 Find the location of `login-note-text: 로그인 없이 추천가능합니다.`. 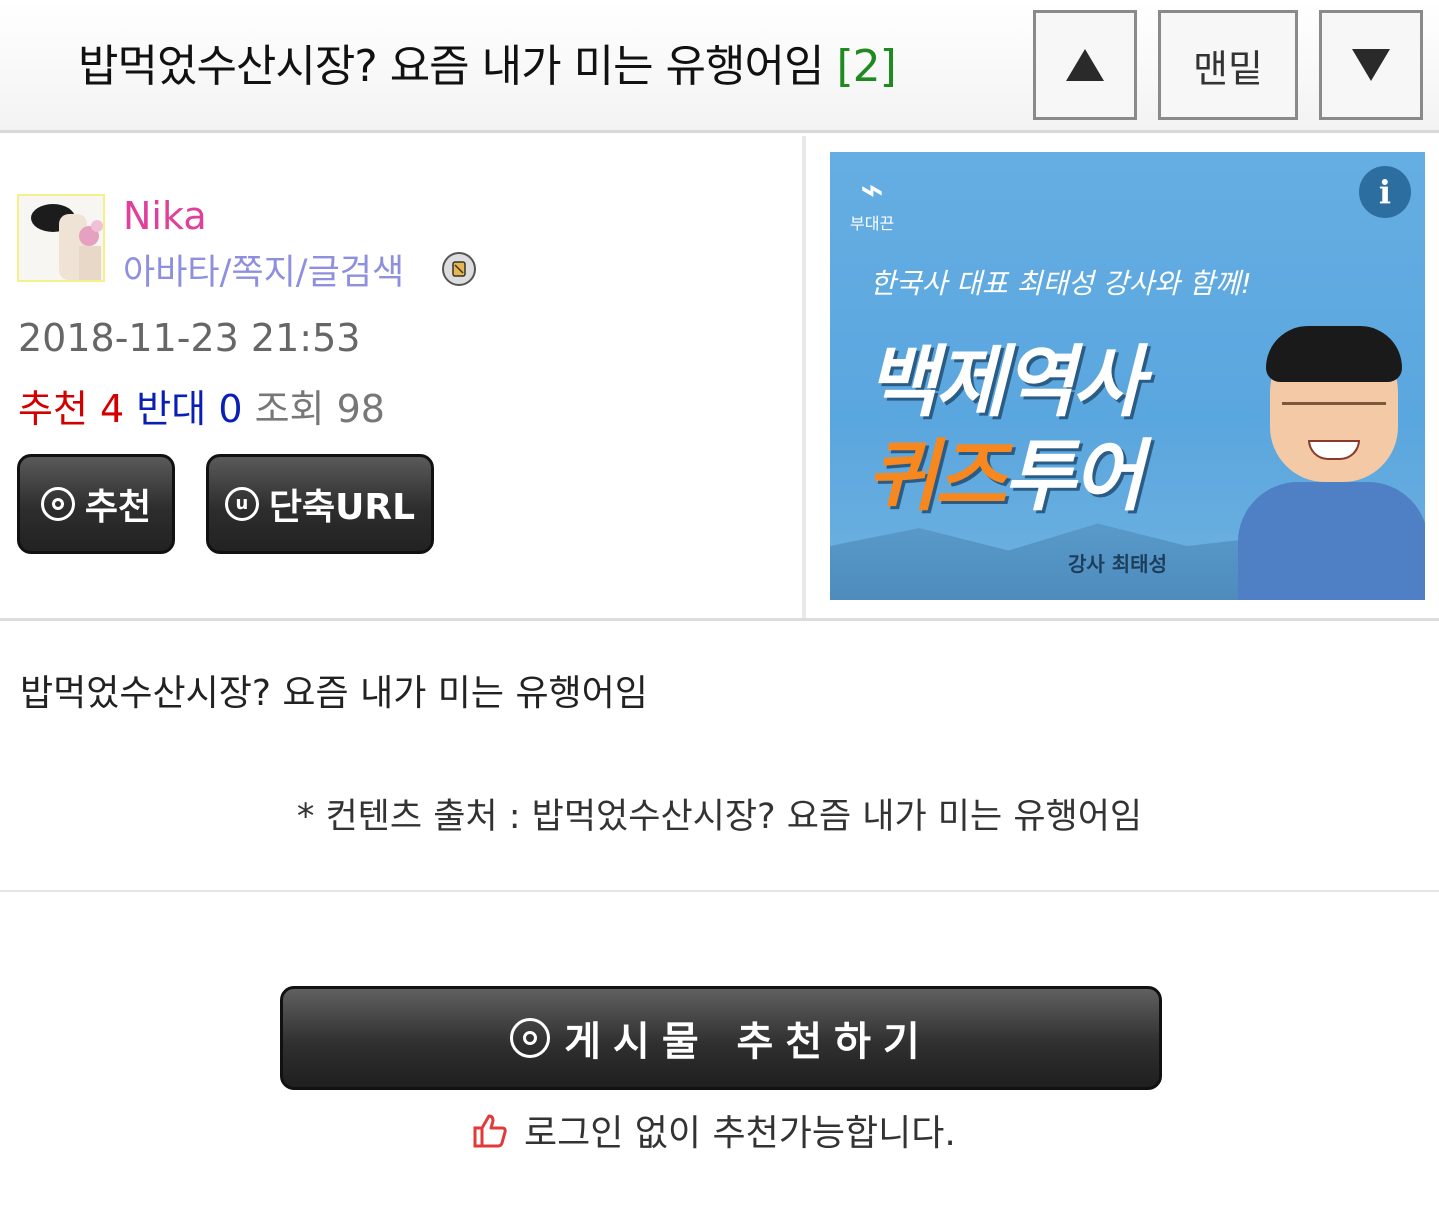

login-note-text: 로그인 없이 추천가능합니다. is located at coordinates (740, 1133).